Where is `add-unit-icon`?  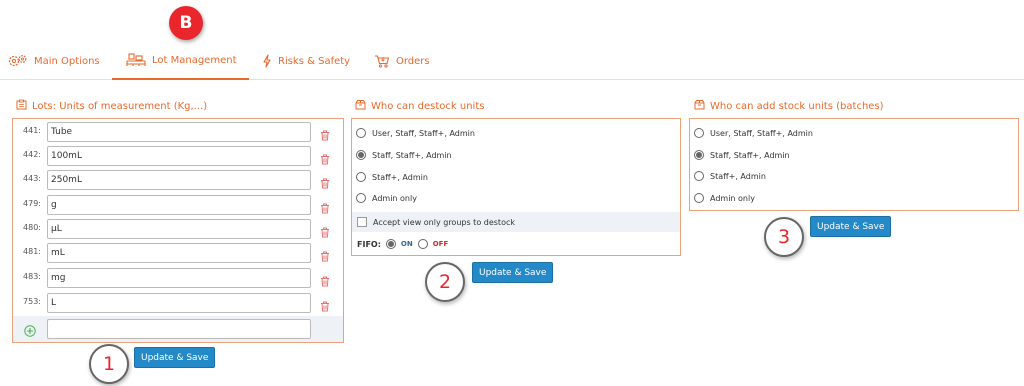 add-unit-icon is located at coordinates (30, 331).